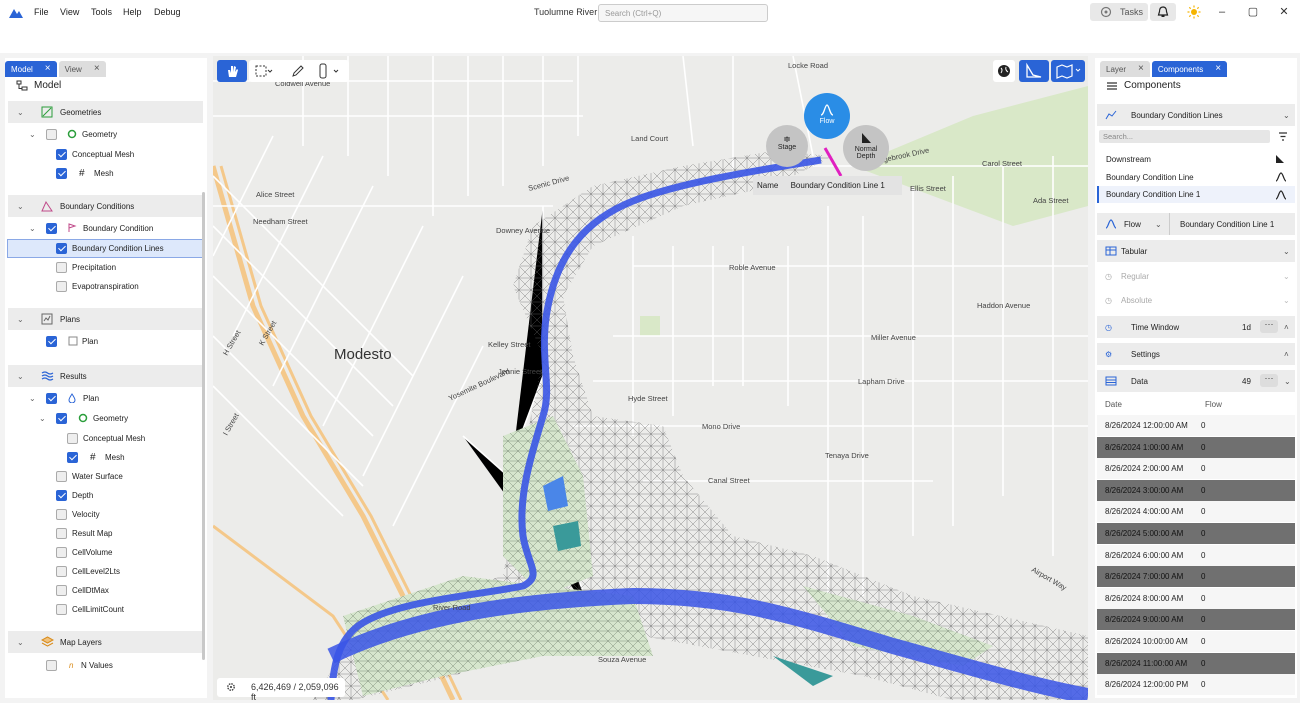 Image resolution: width=1300 pixels, height=703 pixels. I want to click on cell-date: 8/26/2024 4:00:00 AM, so click(1144, 511).